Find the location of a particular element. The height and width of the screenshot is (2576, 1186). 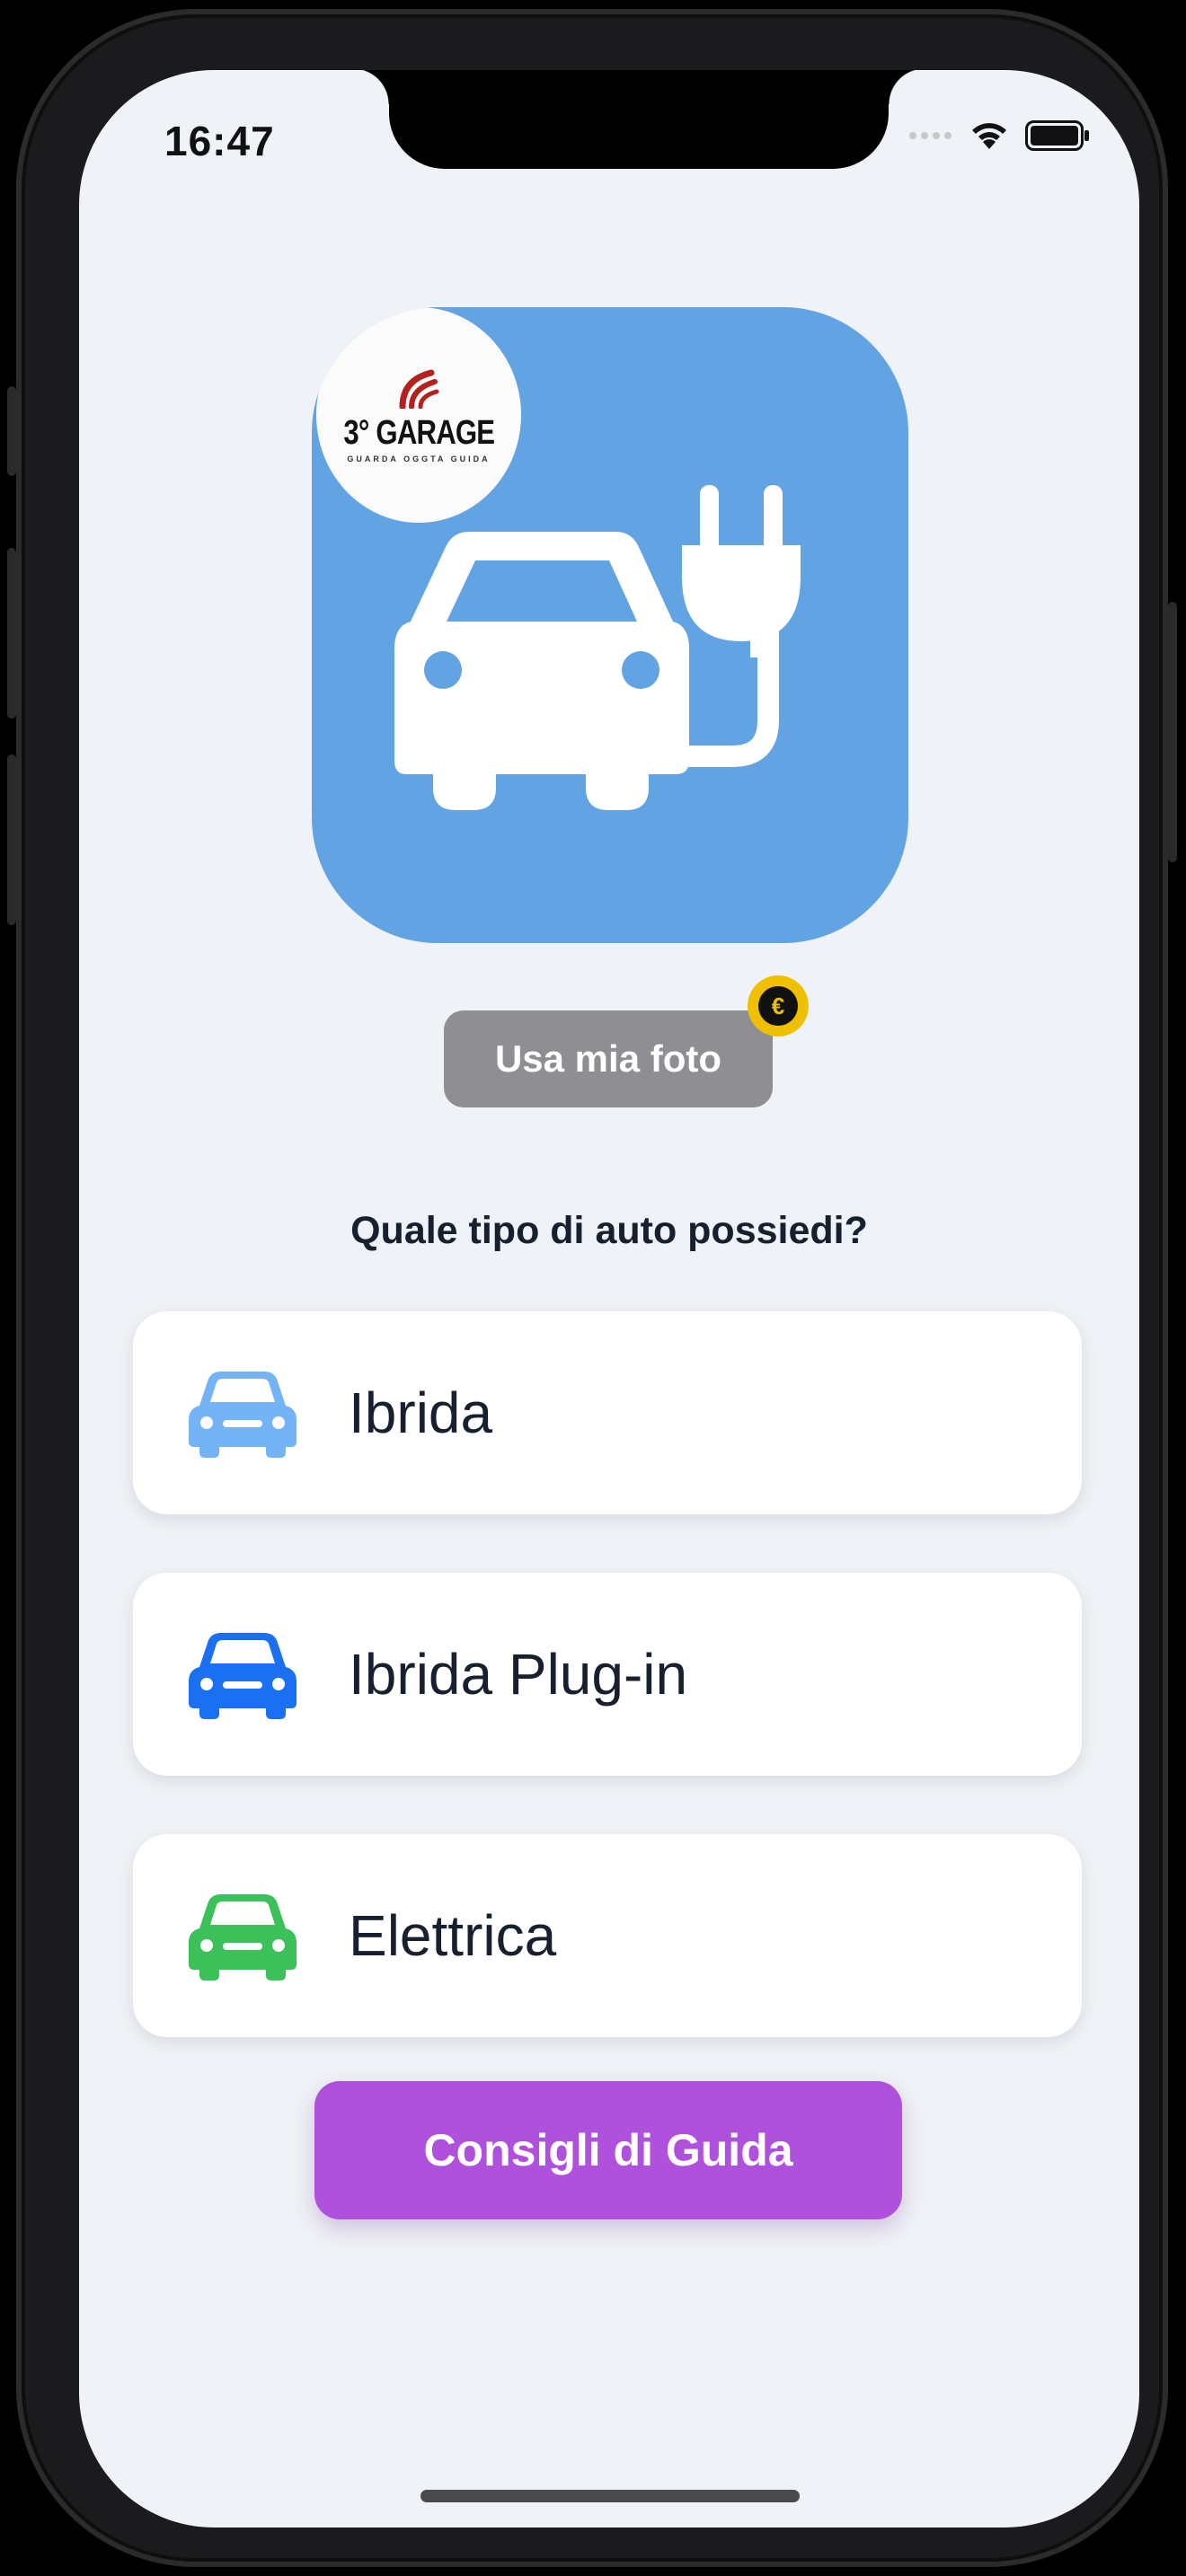

mute-switch is located at coordinates (11, 431).